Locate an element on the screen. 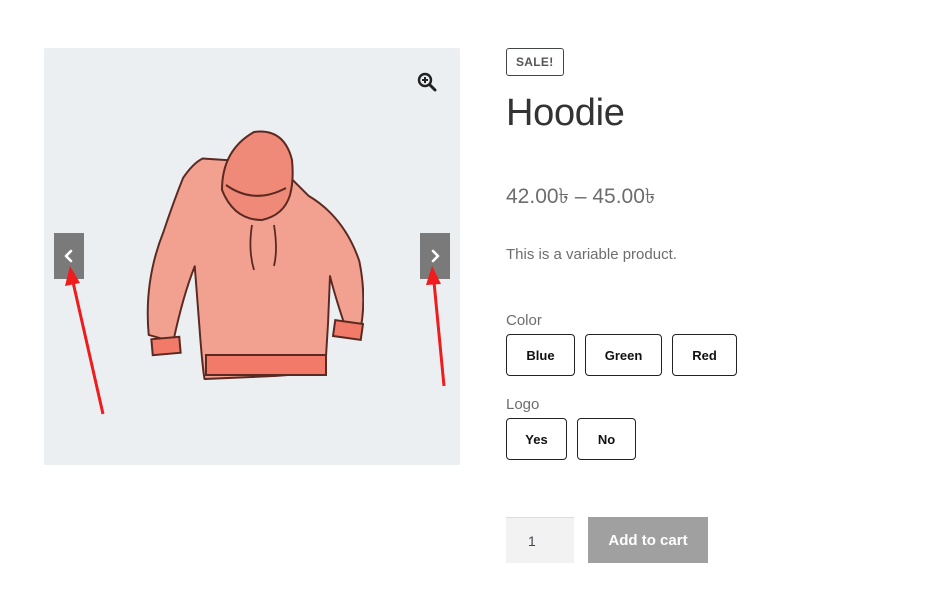 The height and width of the screenshot is (600, 931). logo-swatches: Yes No is located at coordinates (571, 439).